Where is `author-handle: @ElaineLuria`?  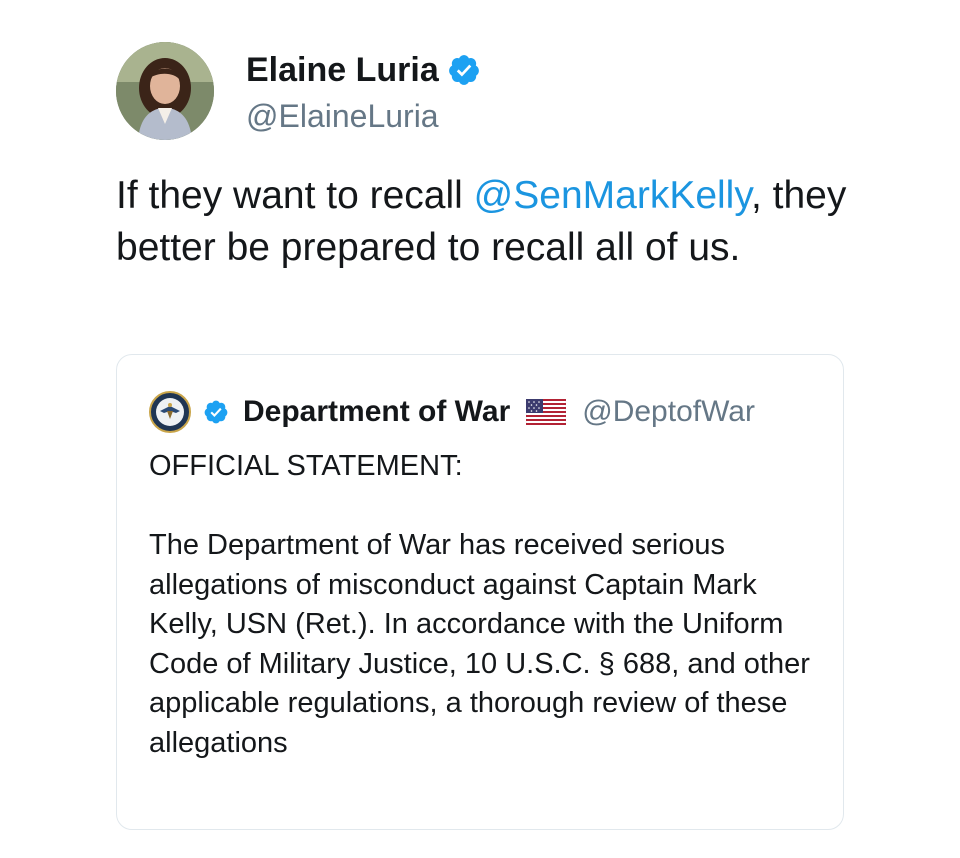
author-handle: @ElaineLuria is located at coordinates (363, 116).